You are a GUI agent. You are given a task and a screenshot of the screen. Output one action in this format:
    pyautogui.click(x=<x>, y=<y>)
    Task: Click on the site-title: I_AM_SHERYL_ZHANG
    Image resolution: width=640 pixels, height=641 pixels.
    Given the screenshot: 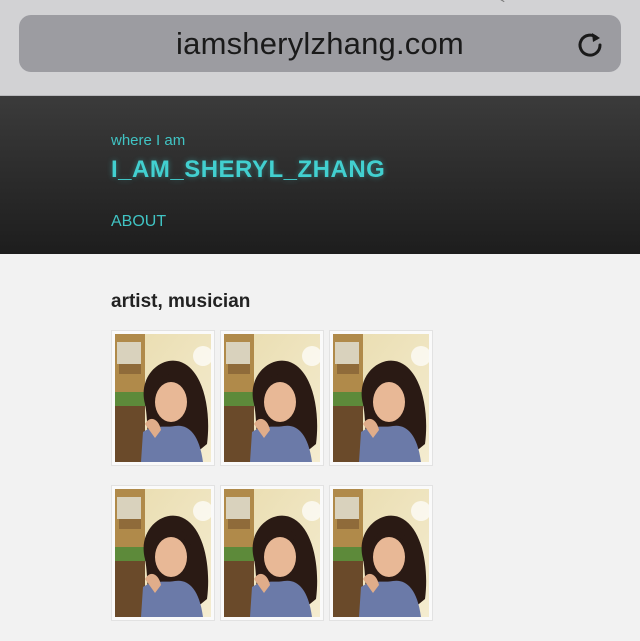 What is the action you would take?
    pyautogui.click(x=248, y=170)
    